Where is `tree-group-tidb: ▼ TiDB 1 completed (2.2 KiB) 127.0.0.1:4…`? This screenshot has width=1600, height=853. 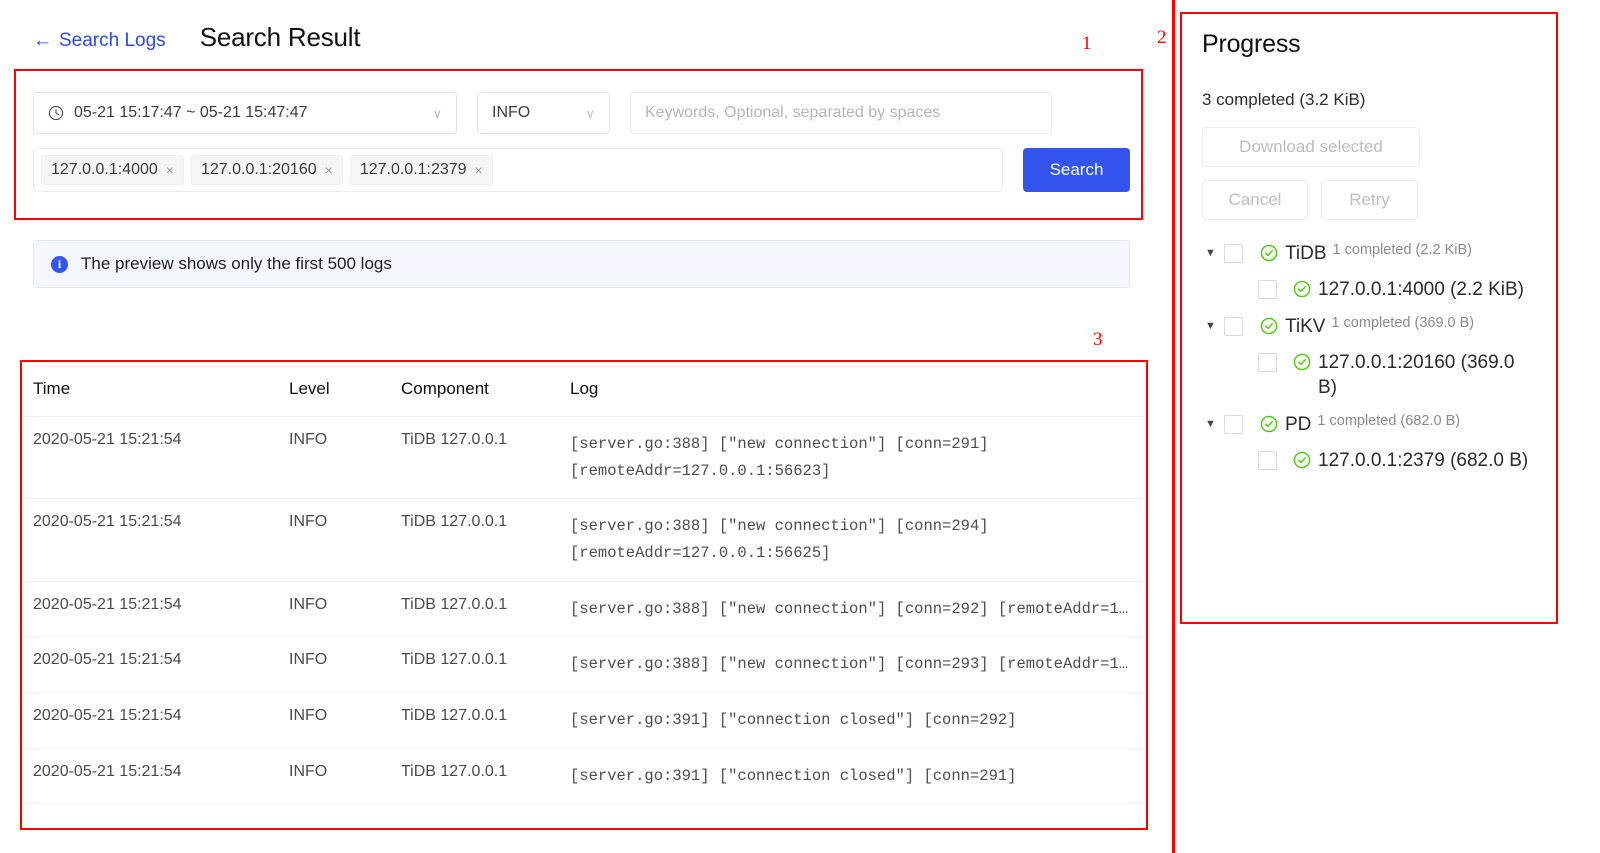 tree-group-tidb: ▼ TiDB 1 completed (2.2 KiB) 127.0.0.1:4… is located at coordinates (1380, 272).